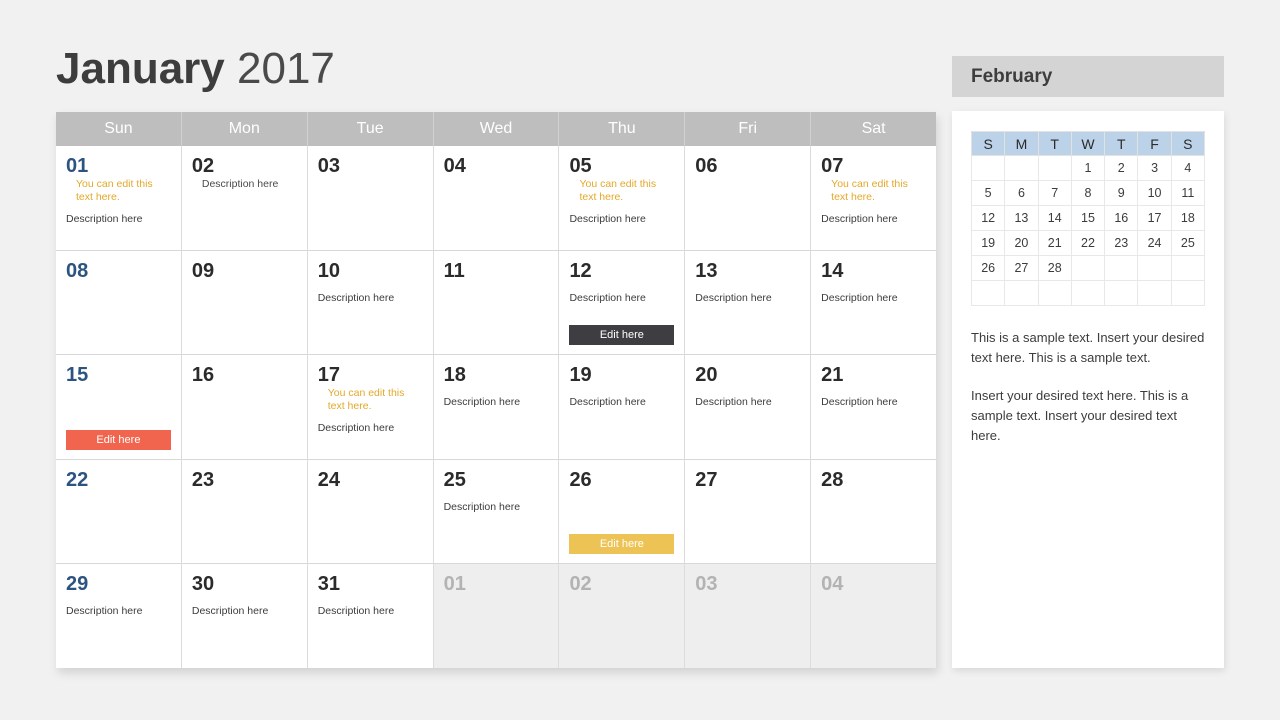 Image resolution: width=1280 pixels, height=720 pixels. What do you see at coordinates (119, 407) in the screenshot?
I see `day-cell: 15 Edit here` at bounding box center [119, 407].